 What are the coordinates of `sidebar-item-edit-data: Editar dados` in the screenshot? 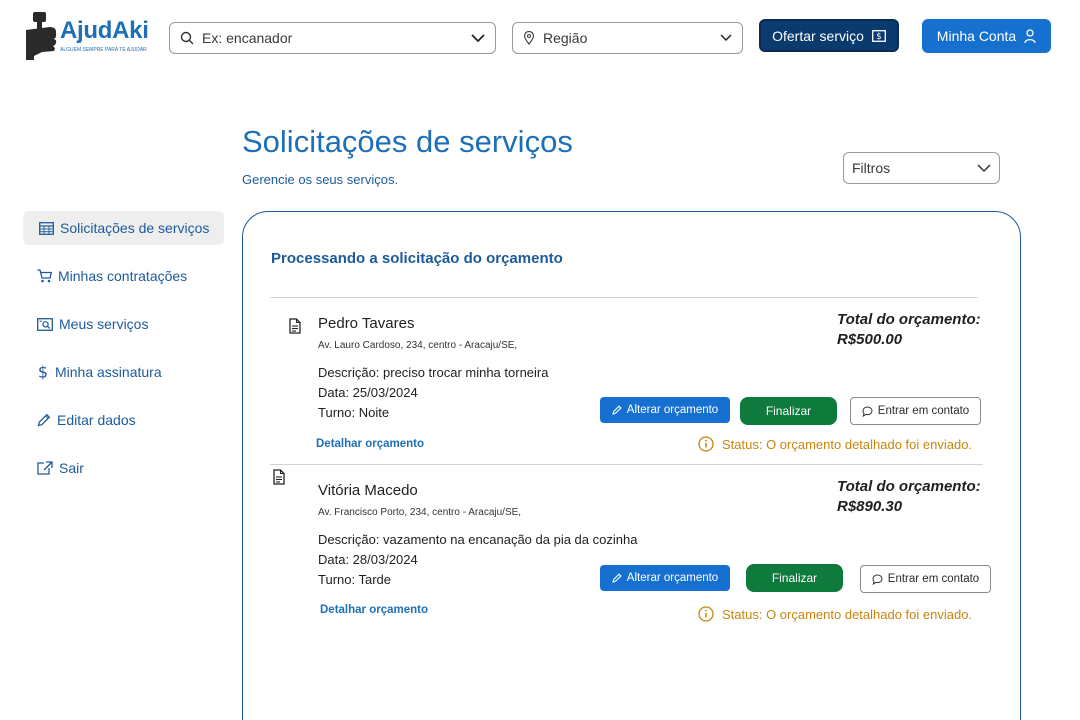 It's located at (123, 420).